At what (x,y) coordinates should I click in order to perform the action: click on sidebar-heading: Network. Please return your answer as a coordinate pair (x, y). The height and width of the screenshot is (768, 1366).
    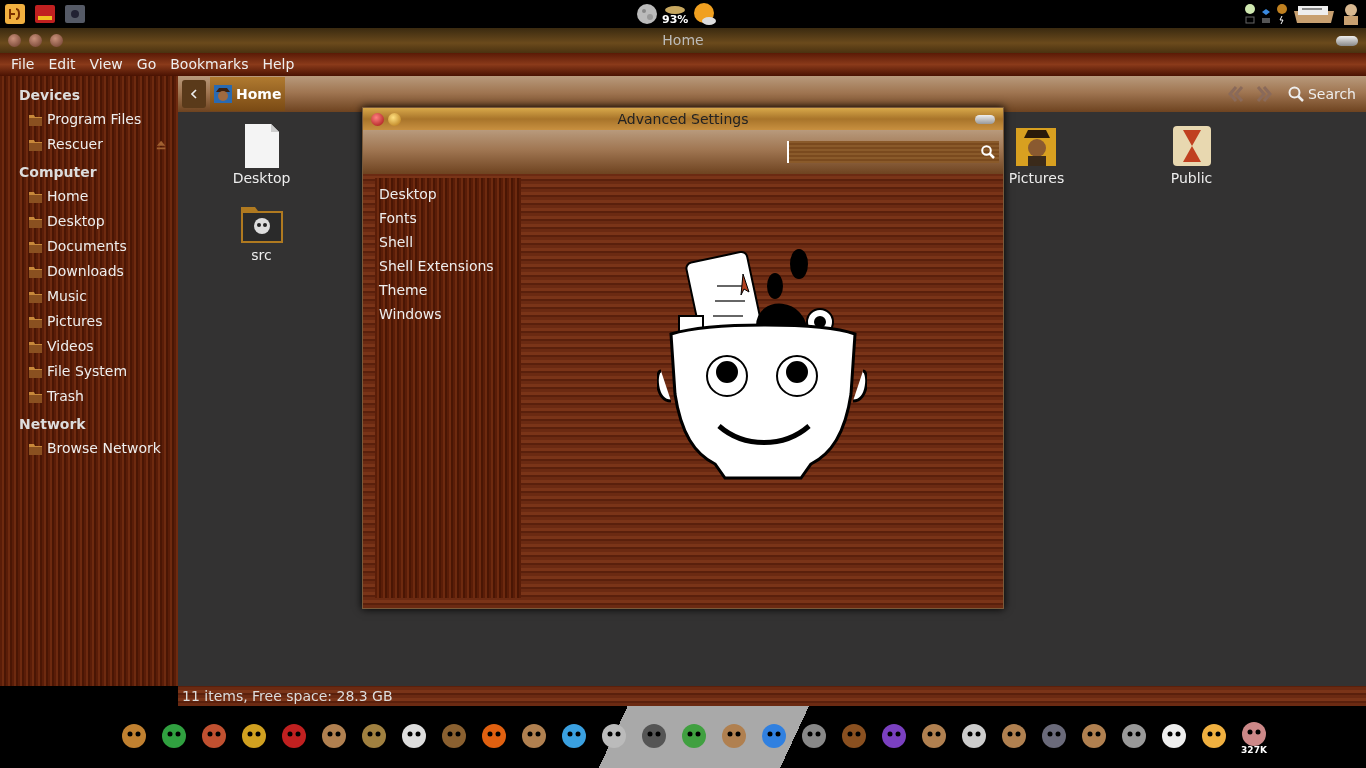
    Looking at the image, I should click on (52, 424).